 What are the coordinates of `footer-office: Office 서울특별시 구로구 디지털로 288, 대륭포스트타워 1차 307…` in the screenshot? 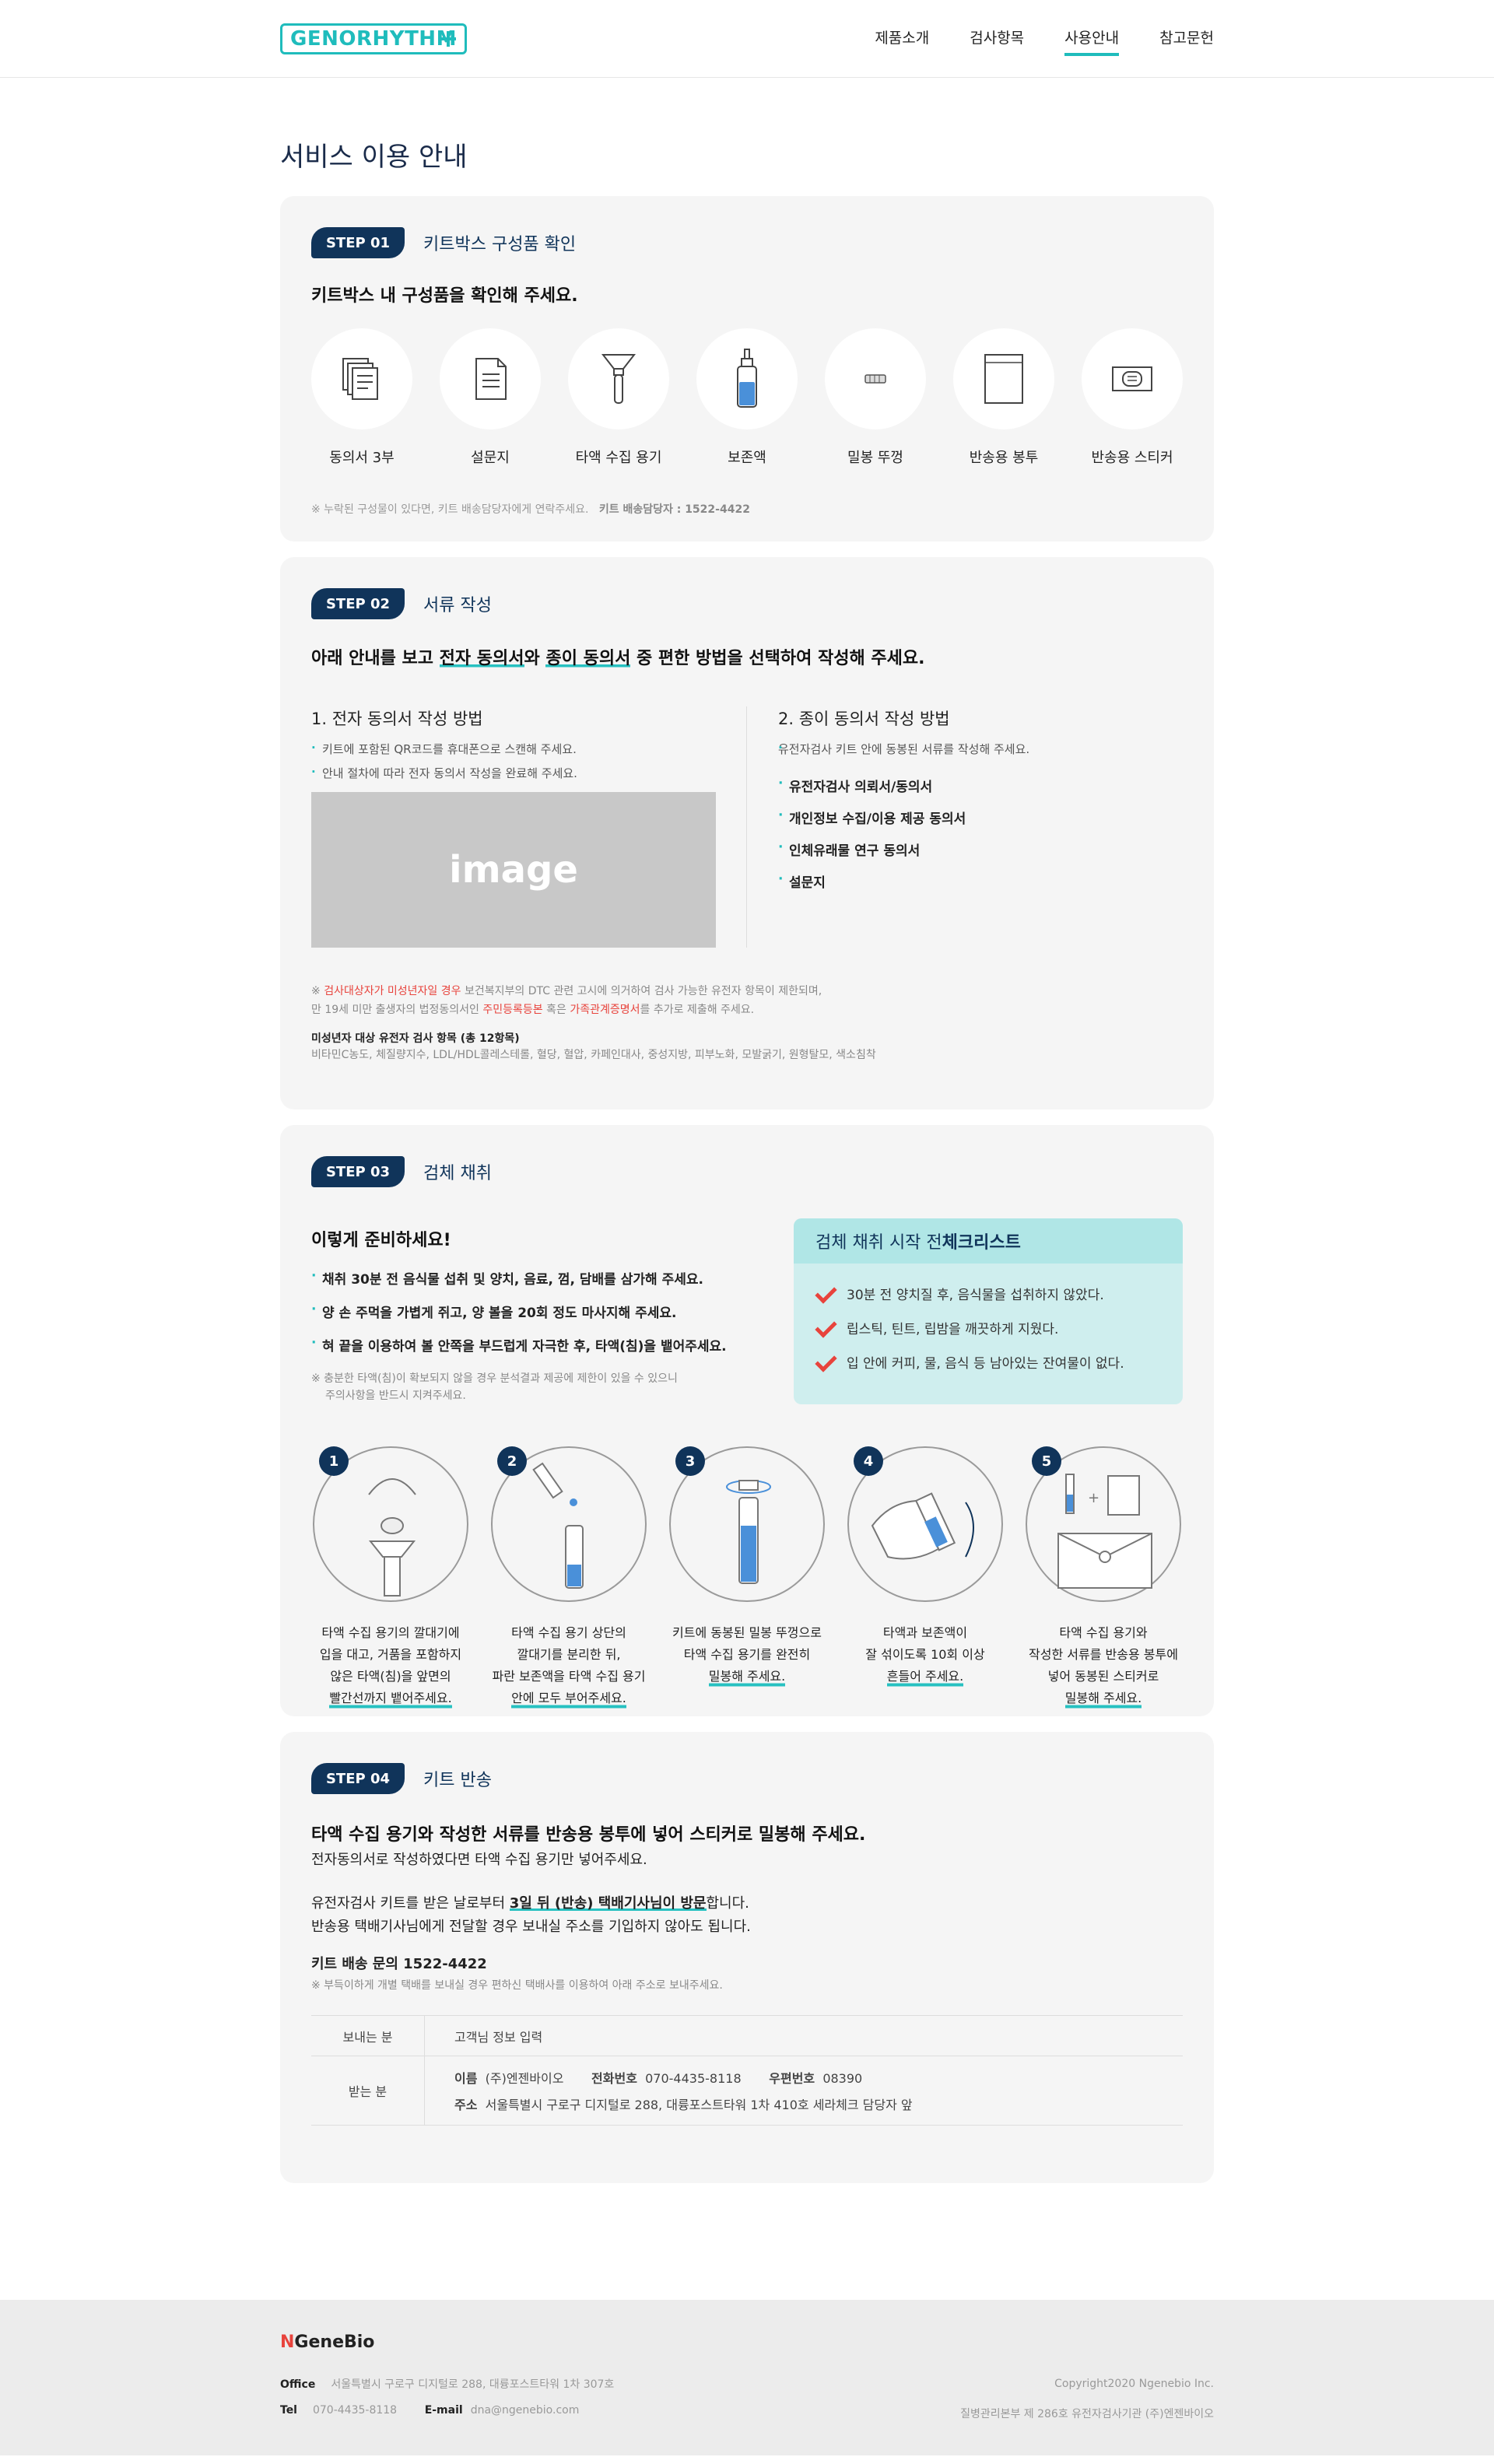 It's located at (447, 2384).